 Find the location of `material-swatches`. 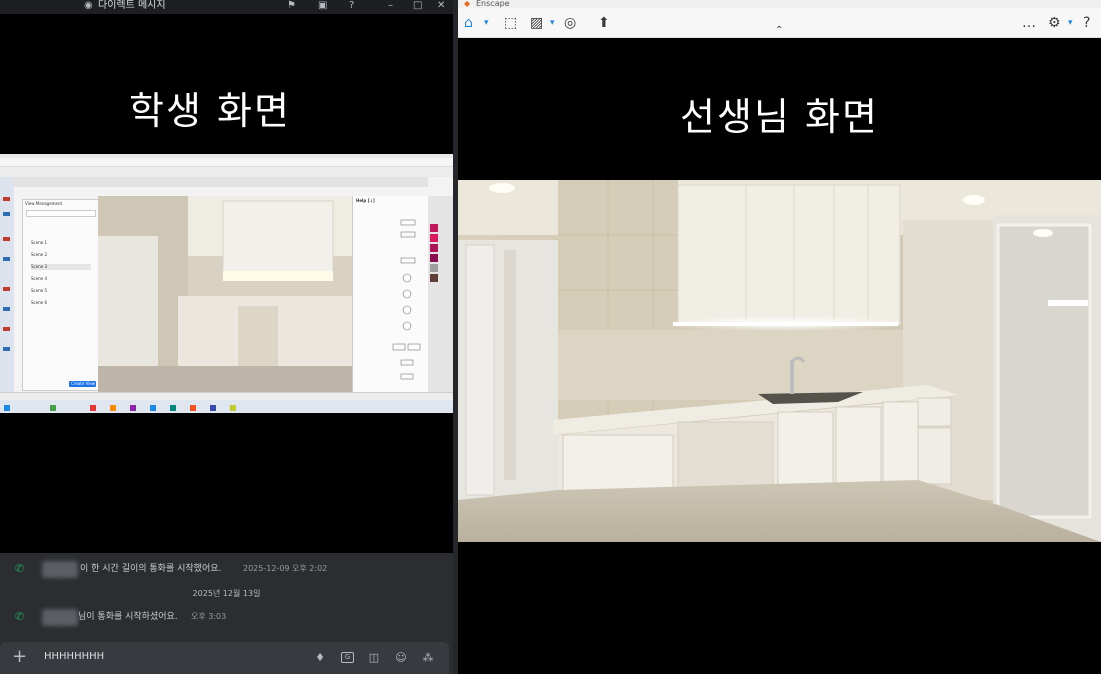

material-swatches is located at coordinates (440, 294).